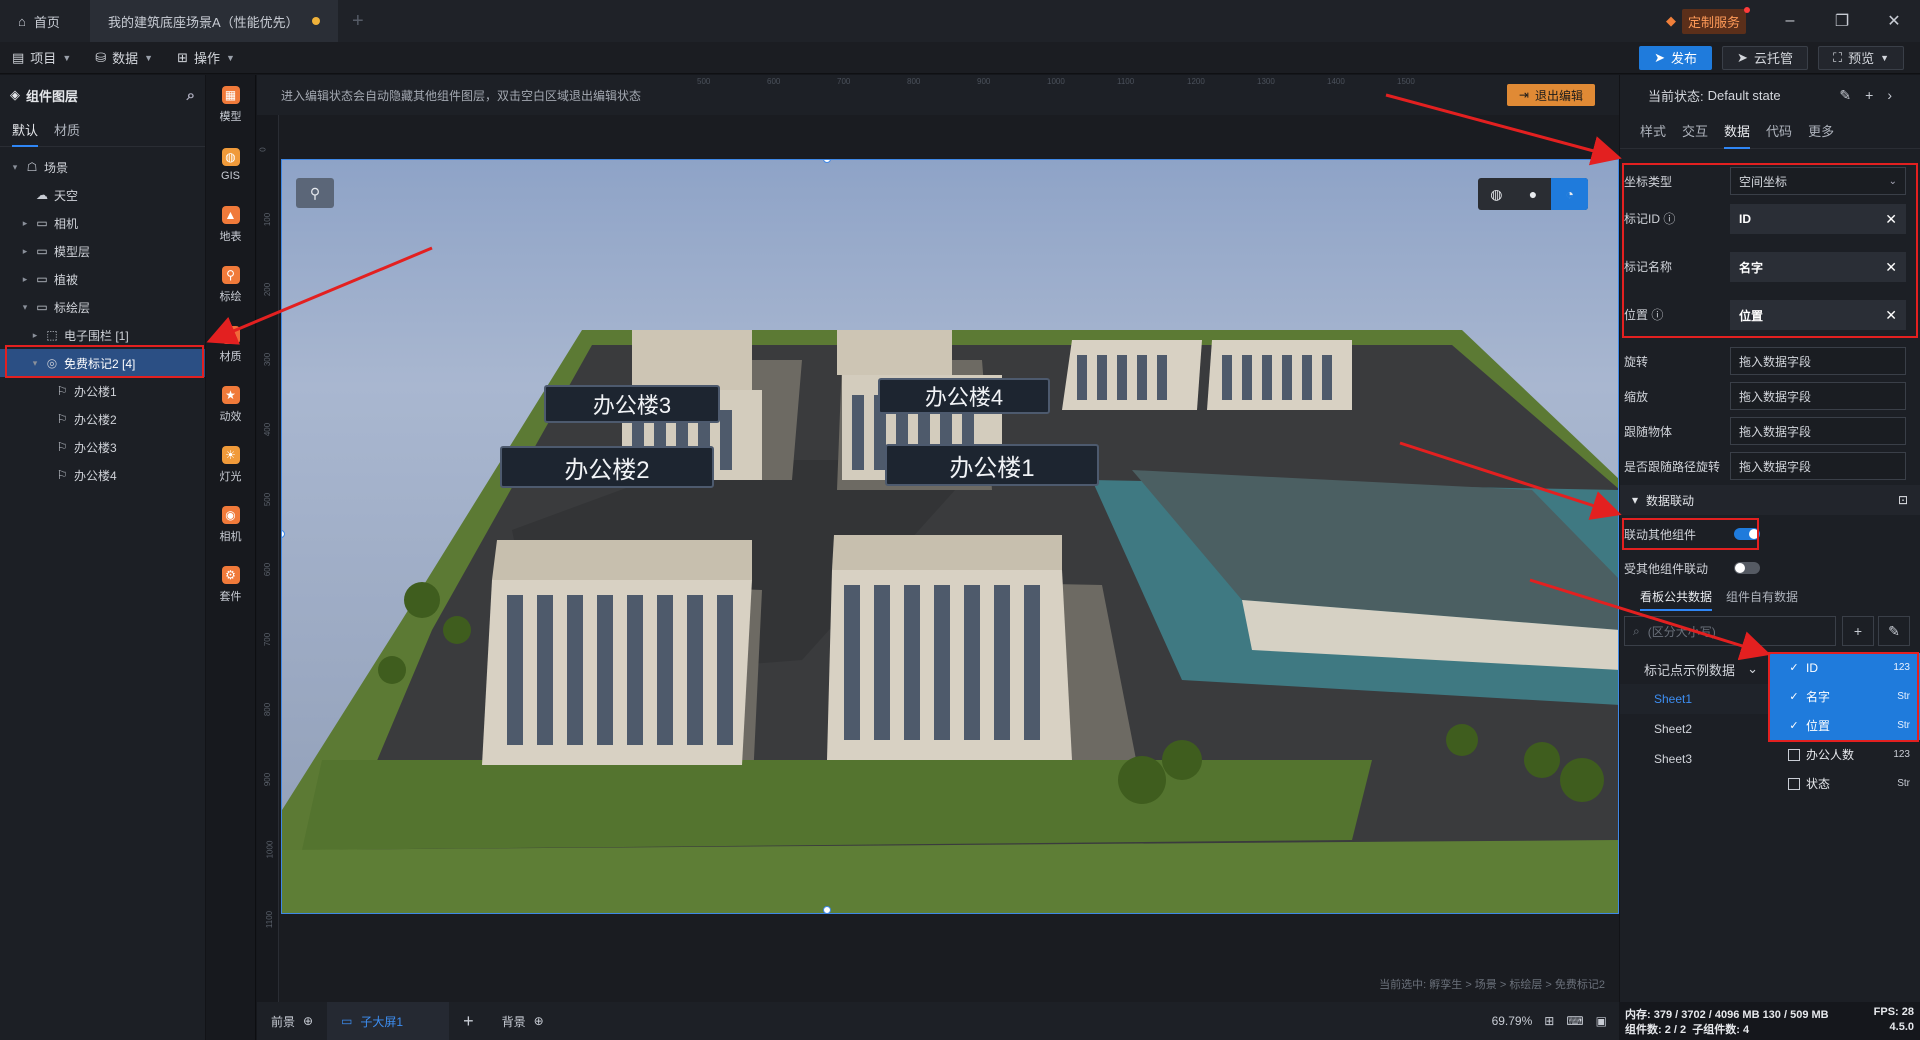  I want to click on follow-drop-field: 拖入数据字段, so click(1818, 431).